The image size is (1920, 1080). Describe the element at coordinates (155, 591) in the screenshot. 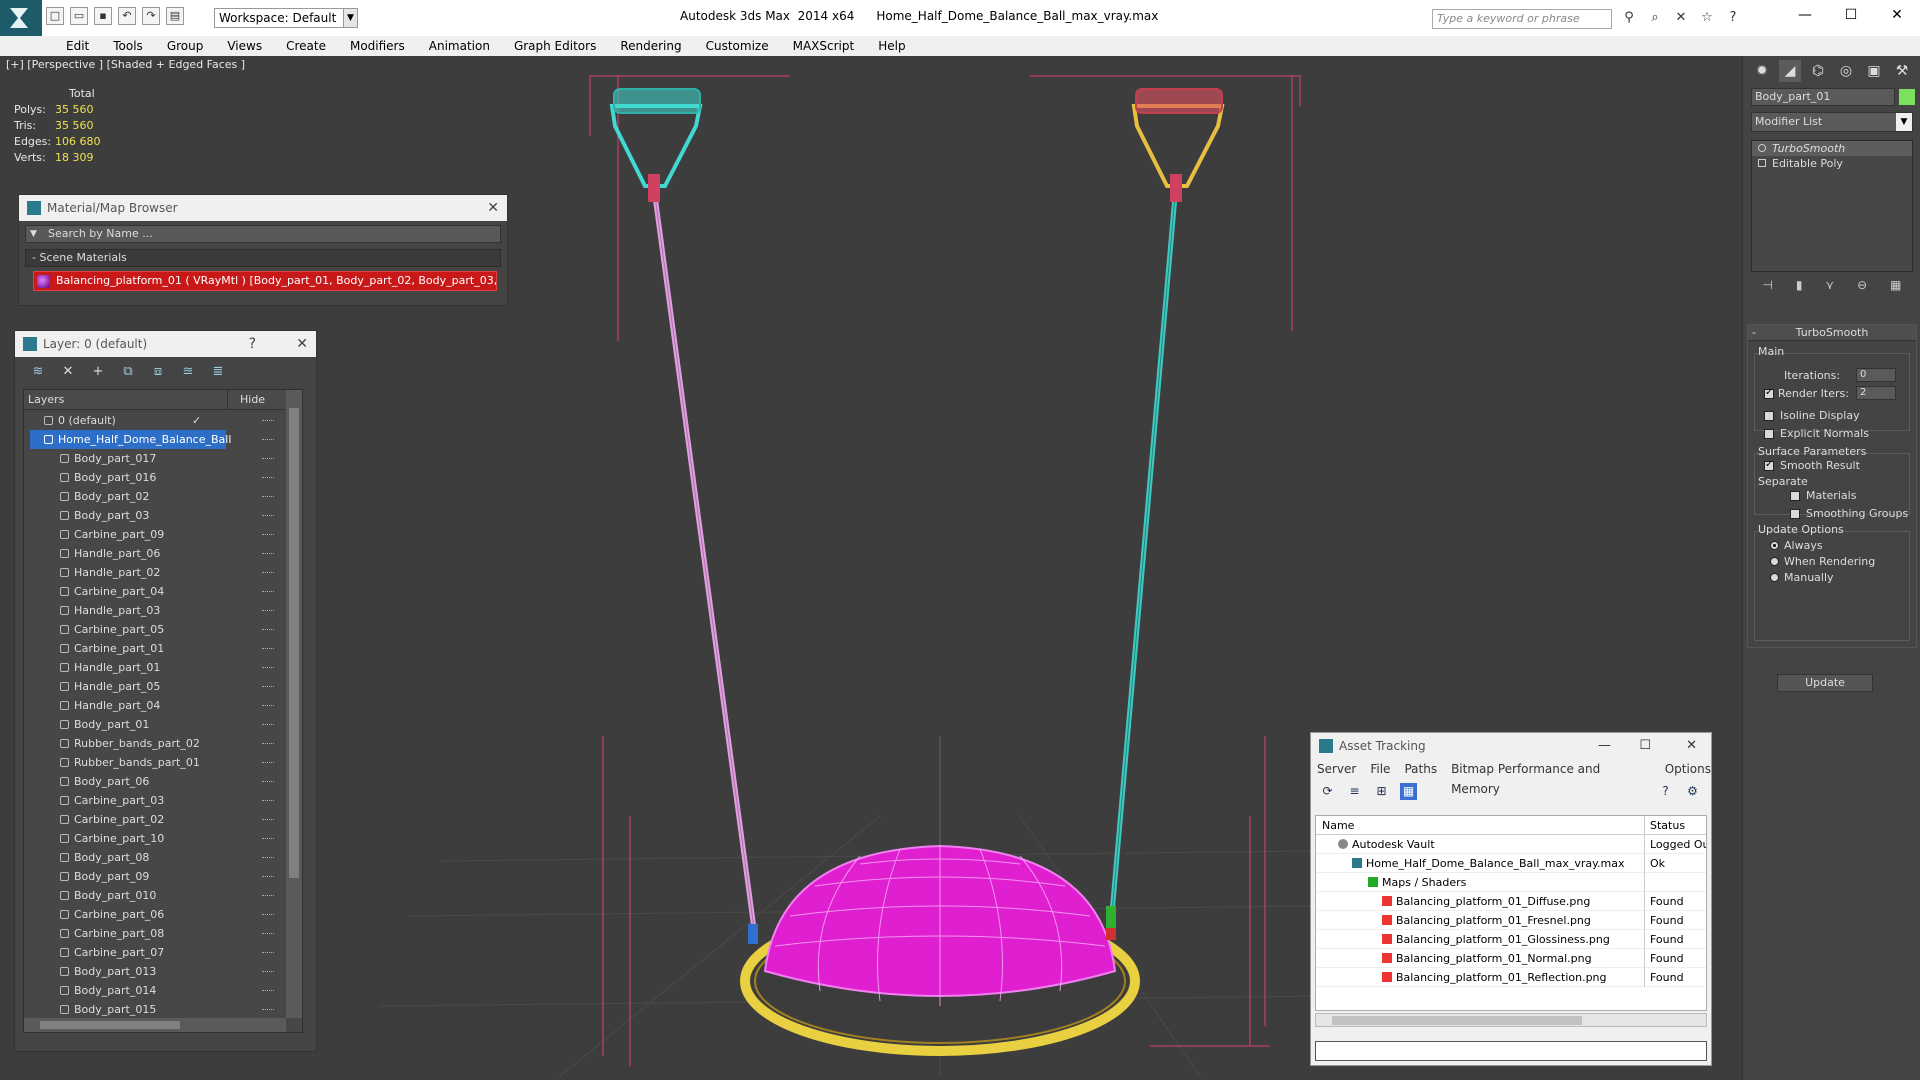

I see `object-row: Carbine_part_04` at that location.